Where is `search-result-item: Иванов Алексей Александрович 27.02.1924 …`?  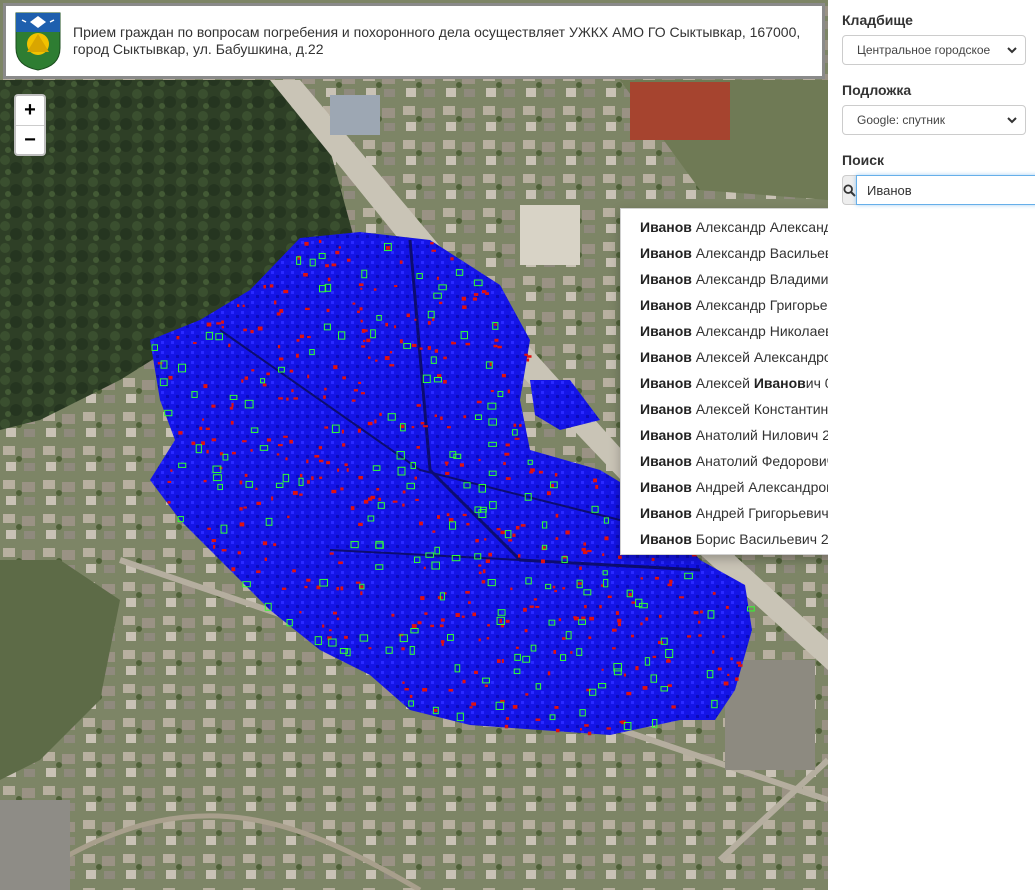 search-result-item: Иванов Алексей Александрович 27.02.1924 … is located at coordinates (724, 357).